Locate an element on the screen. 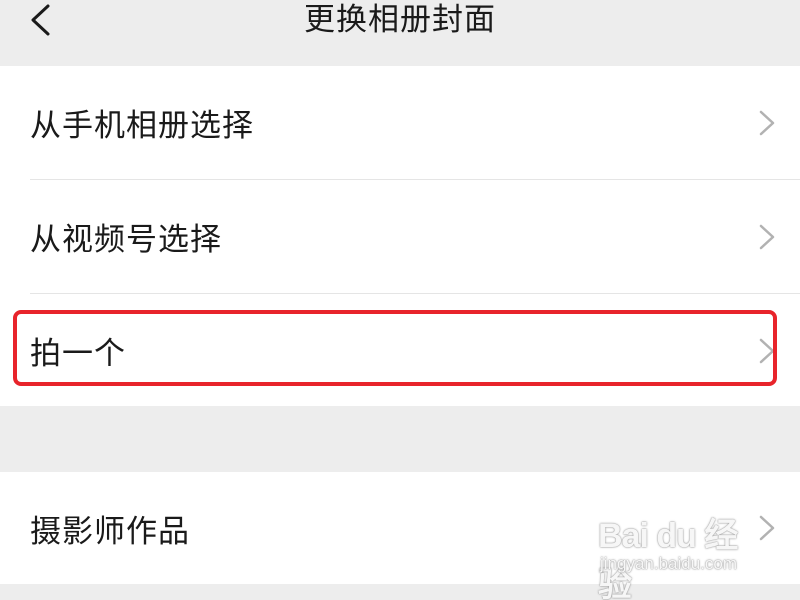 The width and height of the screenshot is (800, 600). option-label: 从视频号选择 is located at coordinates (126, 240).